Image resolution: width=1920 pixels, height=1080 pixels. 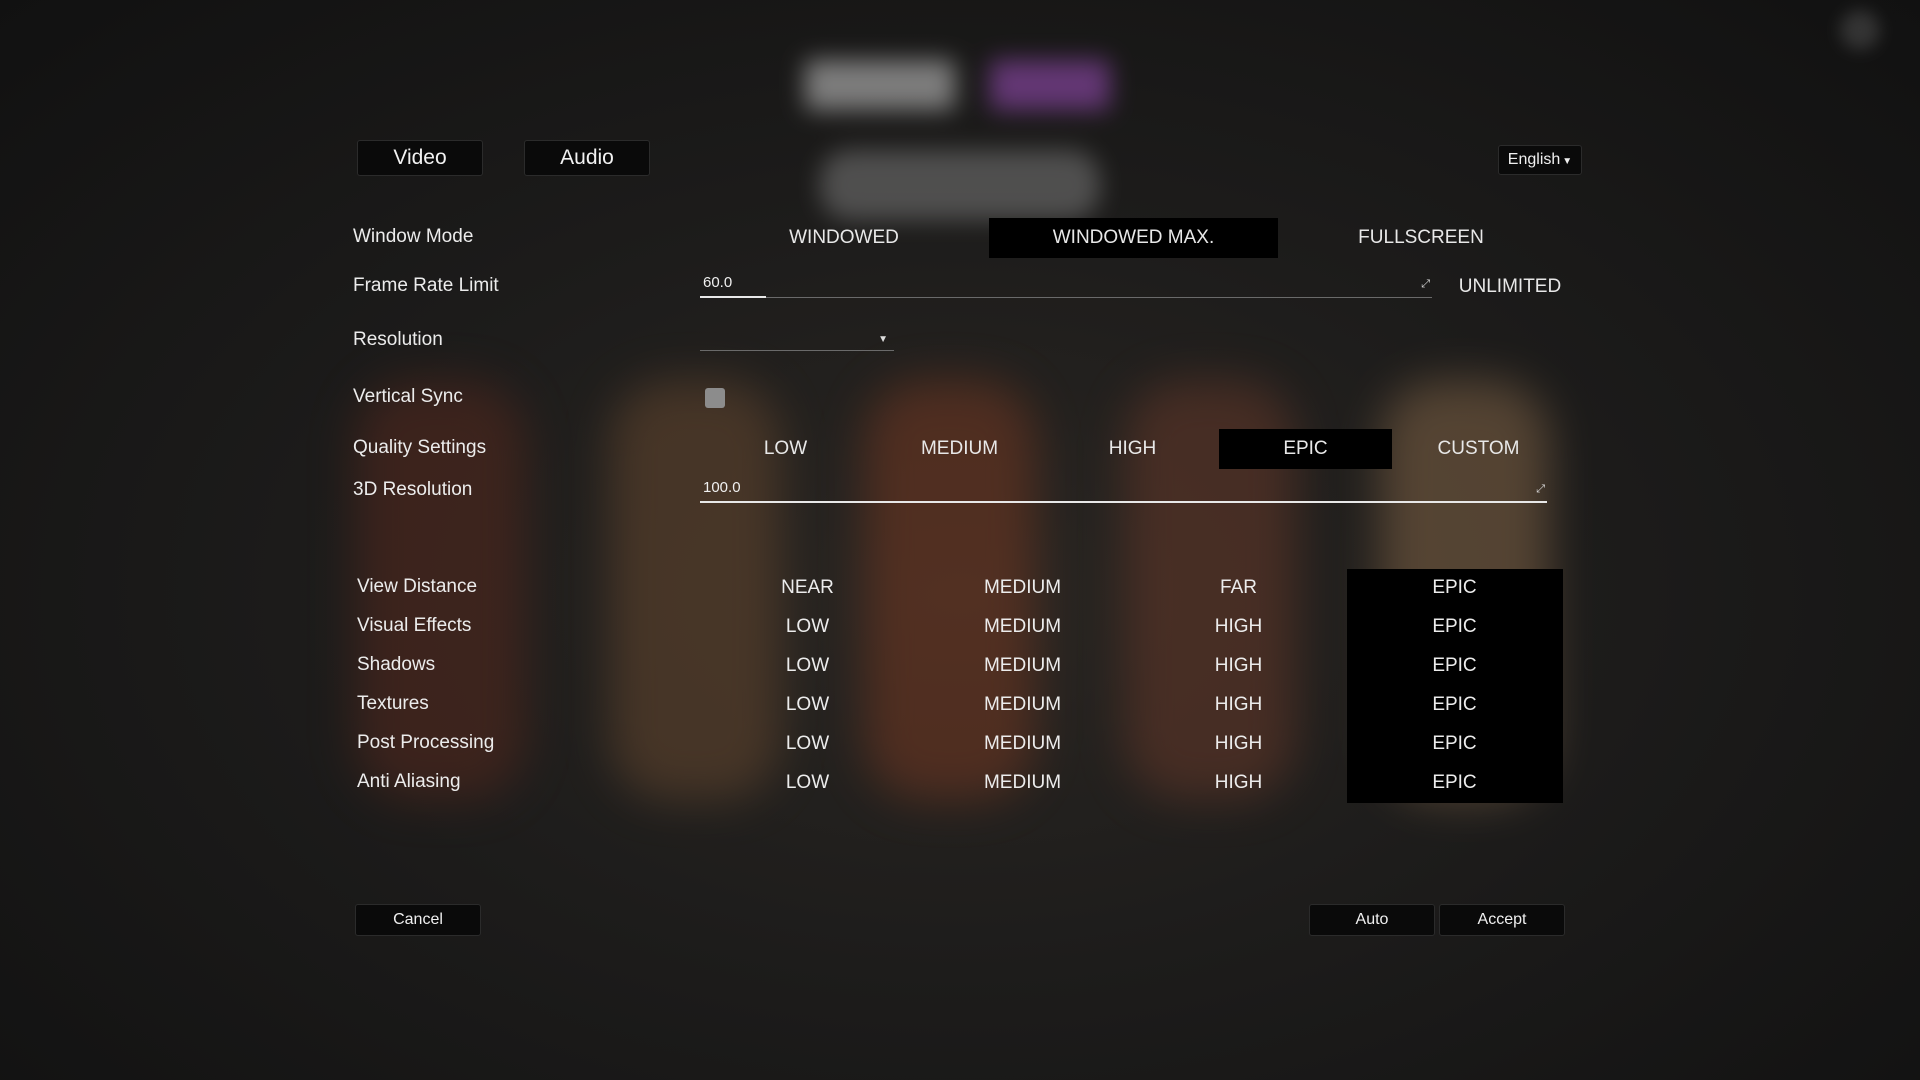 I want to click on window-mode-windowed: WINDOWED, so click(x=844, y=238).